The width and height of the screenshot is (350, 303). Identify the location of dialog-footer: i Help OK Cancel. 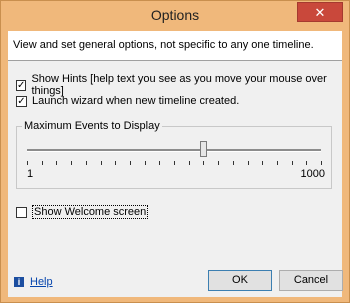
(175, 277).